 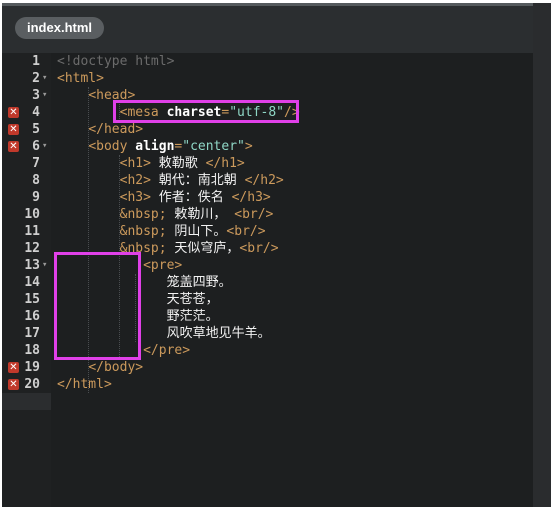 What do you see at coordinates (32, 350) in the screenshot?
I see `line-number: 18` at bounding box center [32, 350].